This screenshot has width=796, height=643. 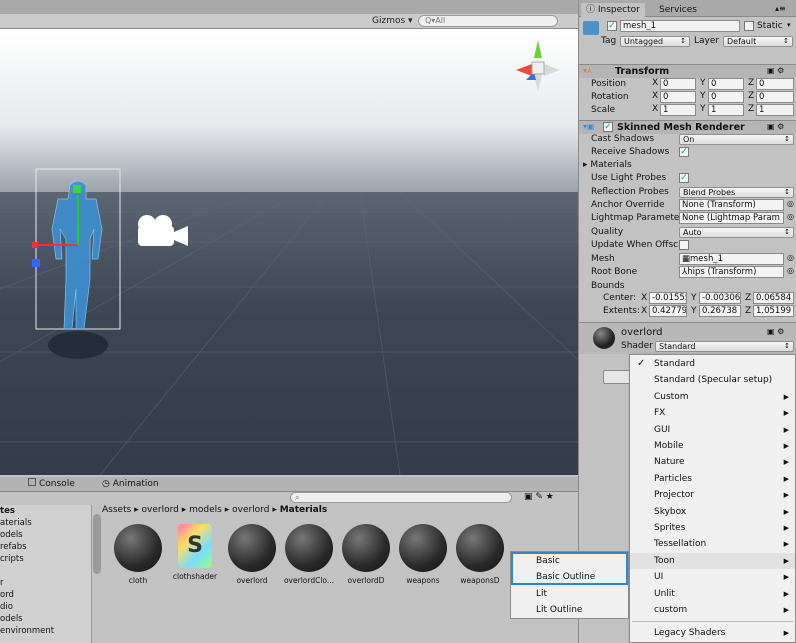 What do you see at coordinates (252, 554) in the screenshot?
I see `asset-item: overlord` at bounding box center [252, 554].